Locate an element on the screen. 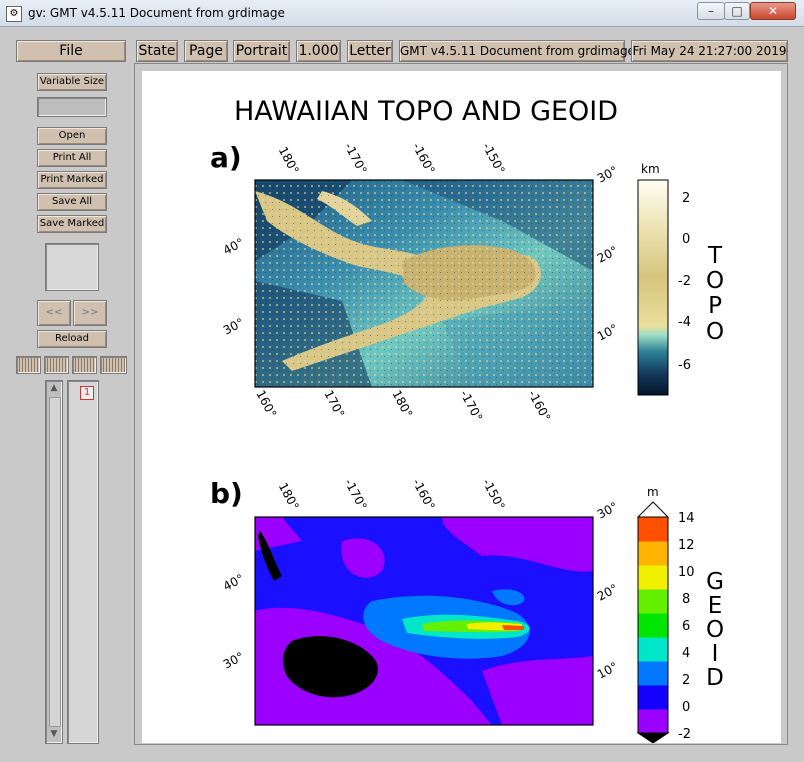 This screenshot has height=762, width=804. toggle-even-pages-button is located at coordinates (56, 365).